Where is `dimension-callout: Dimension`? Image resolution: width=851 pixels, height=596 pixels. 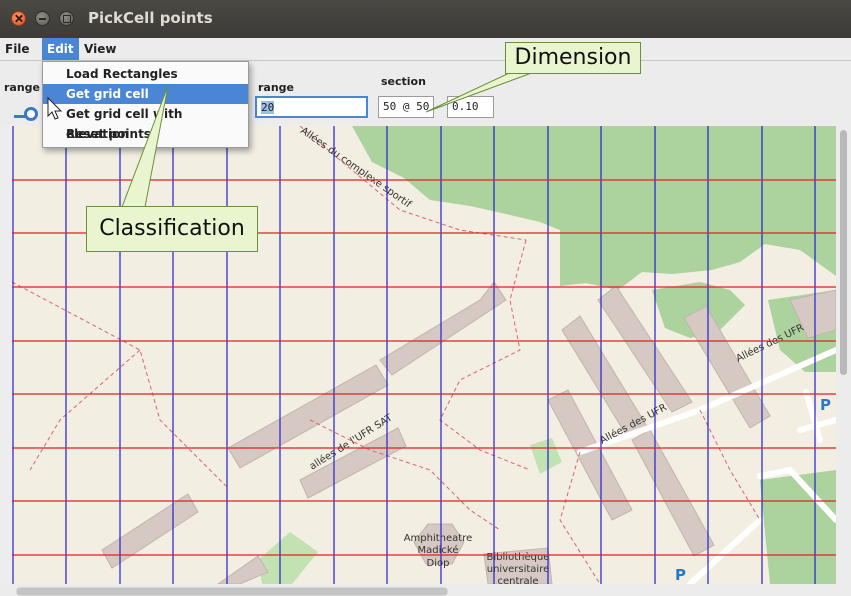 dimension-callout: Dimension is located at coordinates (573, 58).